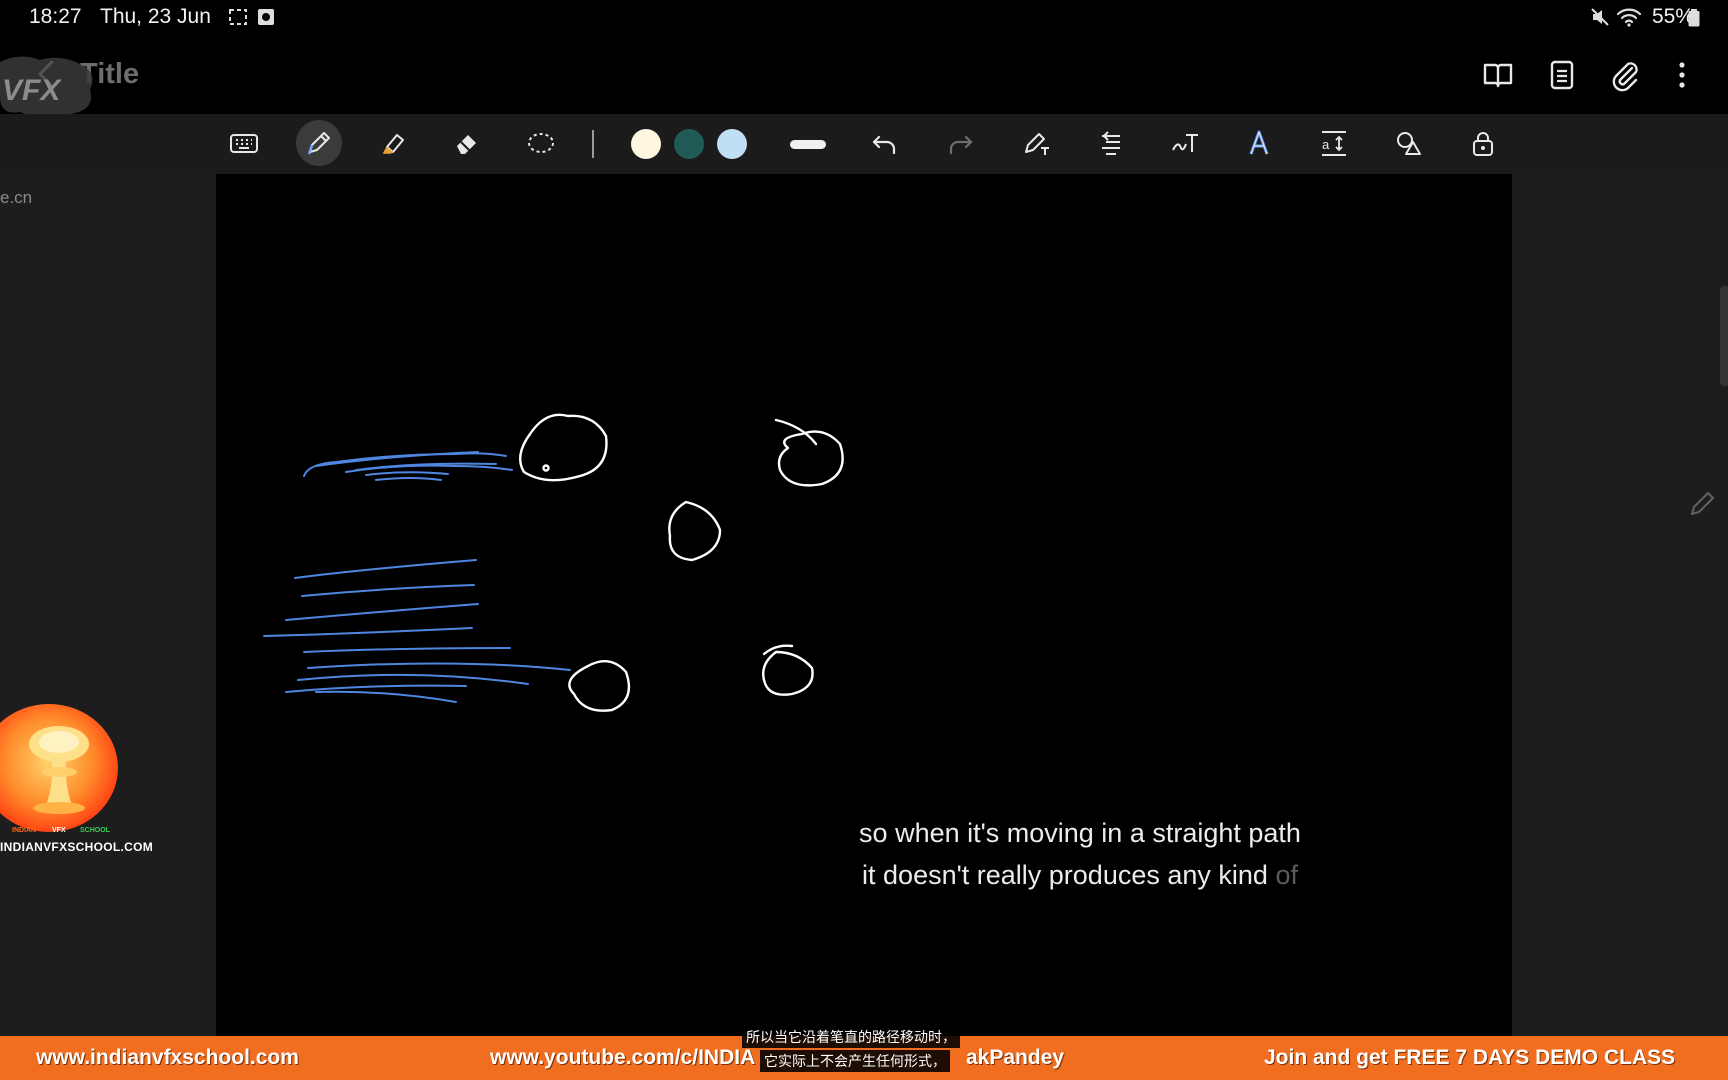  I want to click on color-swatch-cream, so click(646, 144).